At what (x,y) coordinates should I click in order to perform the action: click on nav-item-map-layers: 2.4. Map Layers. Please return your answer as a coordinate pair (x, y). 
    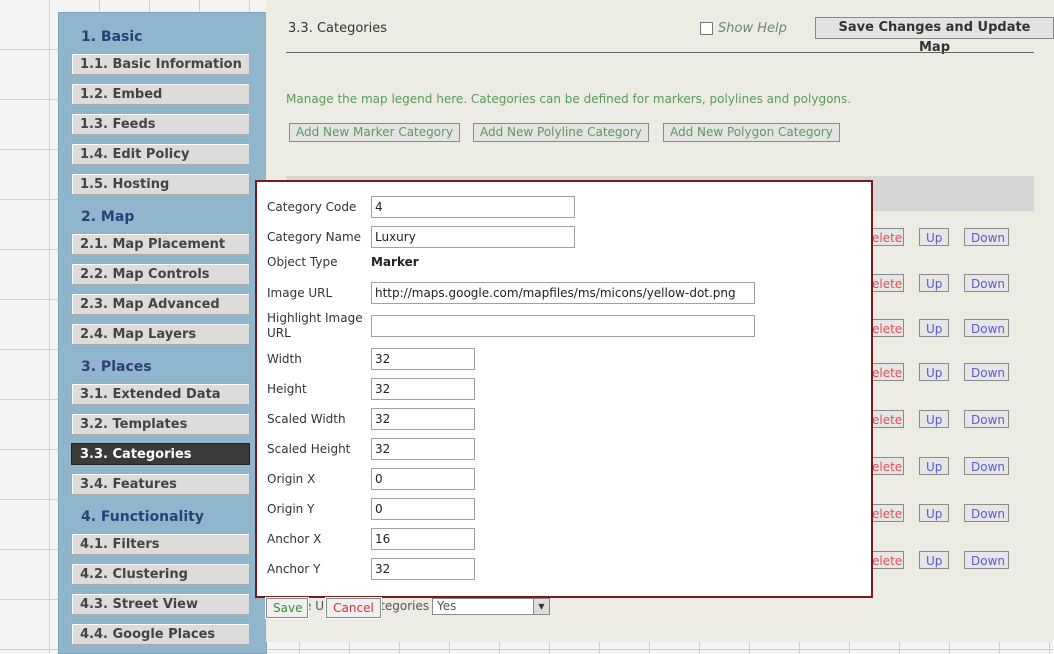
    Looking at the image, I should click on (160, 334).